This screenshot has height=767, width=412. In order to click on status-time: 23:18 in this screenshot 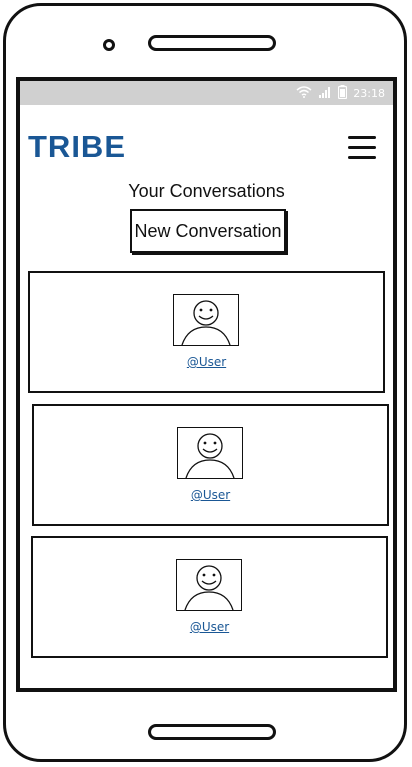, I will do `click(369, 93)`.